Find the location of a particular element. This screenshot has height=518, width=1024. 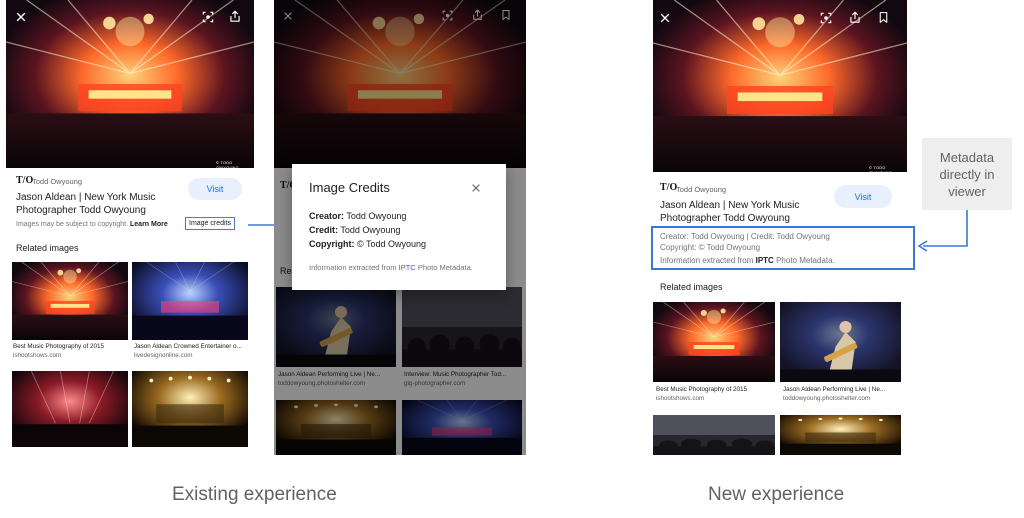

related-source-2: livedesignonline.com is located at coordinates (163, 355).